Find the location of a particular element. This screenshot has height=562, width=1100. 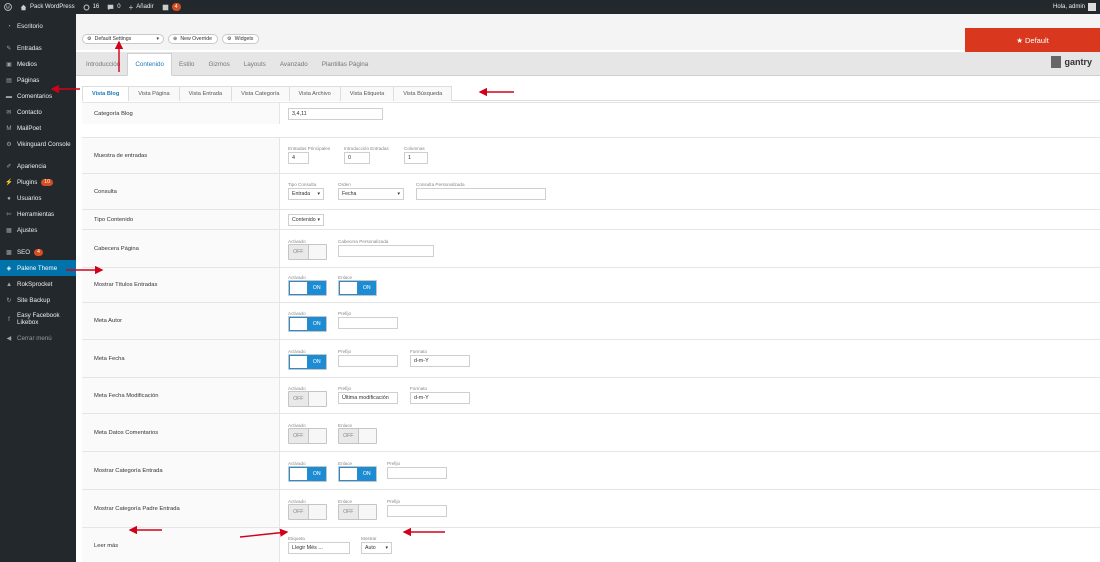

subtab-vista-entrada: Vista Entrada is located at coordinates (205, 93).